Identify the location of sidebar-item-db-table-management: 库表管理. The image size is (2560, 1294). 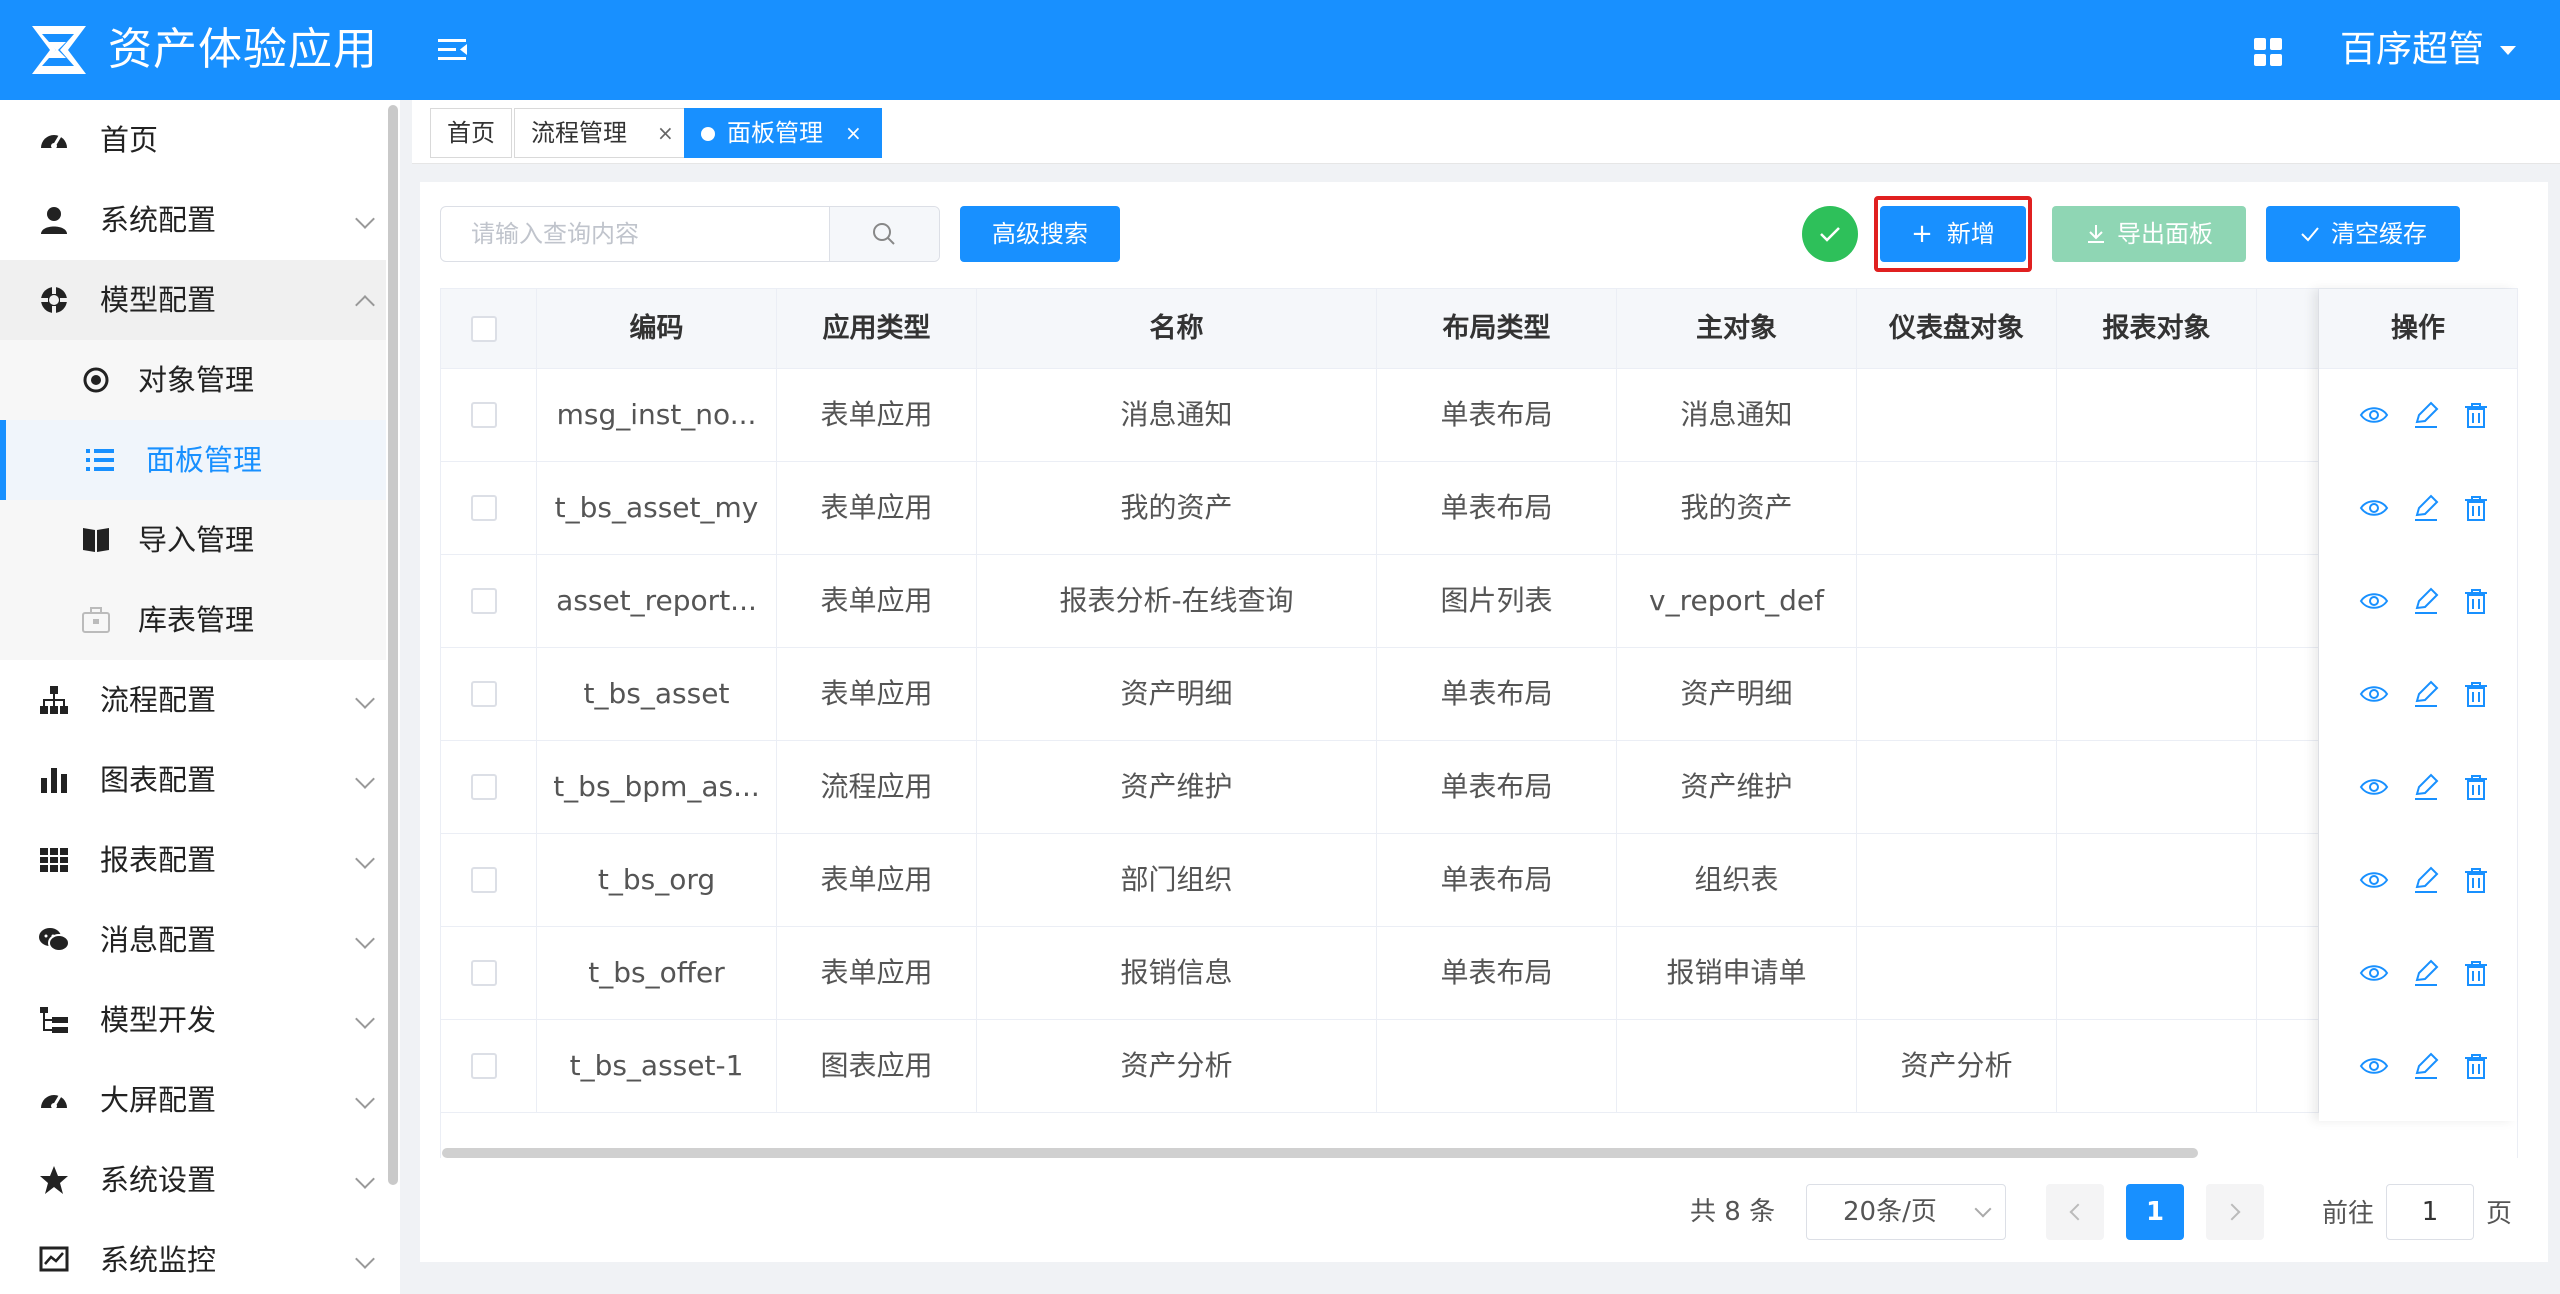
(193, 620).